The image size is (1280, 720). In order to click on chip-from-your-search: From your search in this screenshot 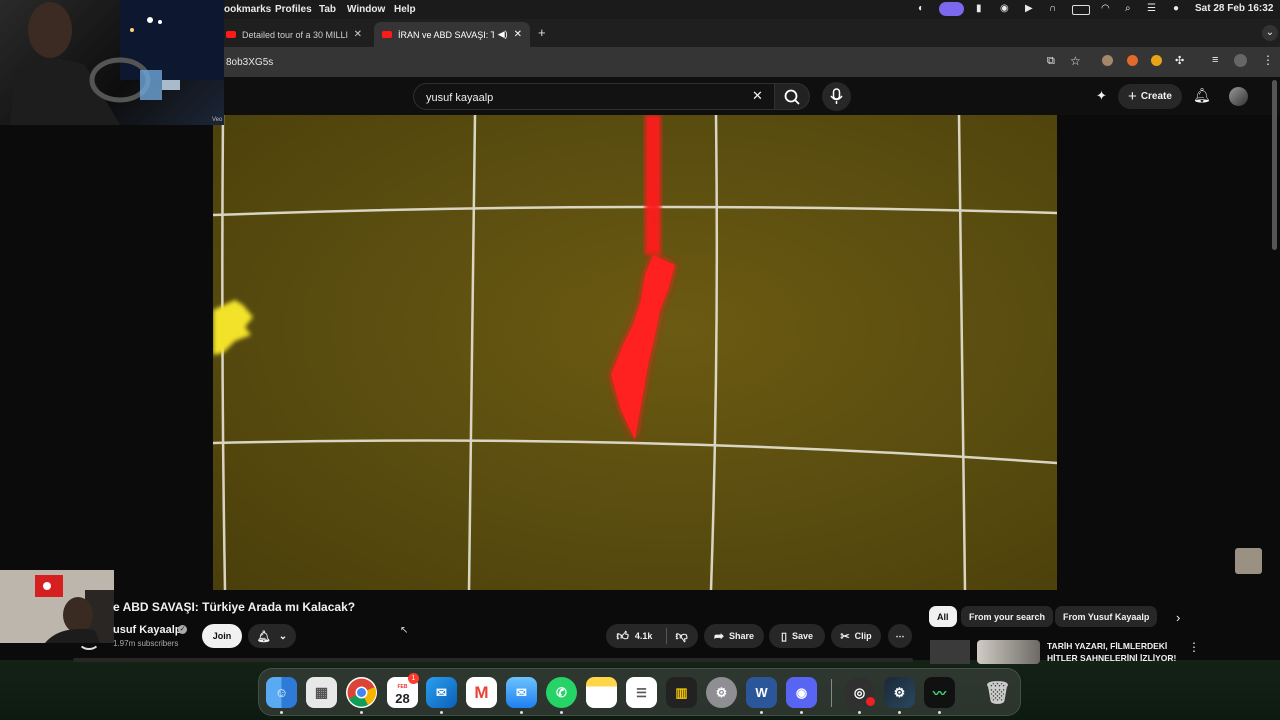, I will do `click(1007, 616)`.